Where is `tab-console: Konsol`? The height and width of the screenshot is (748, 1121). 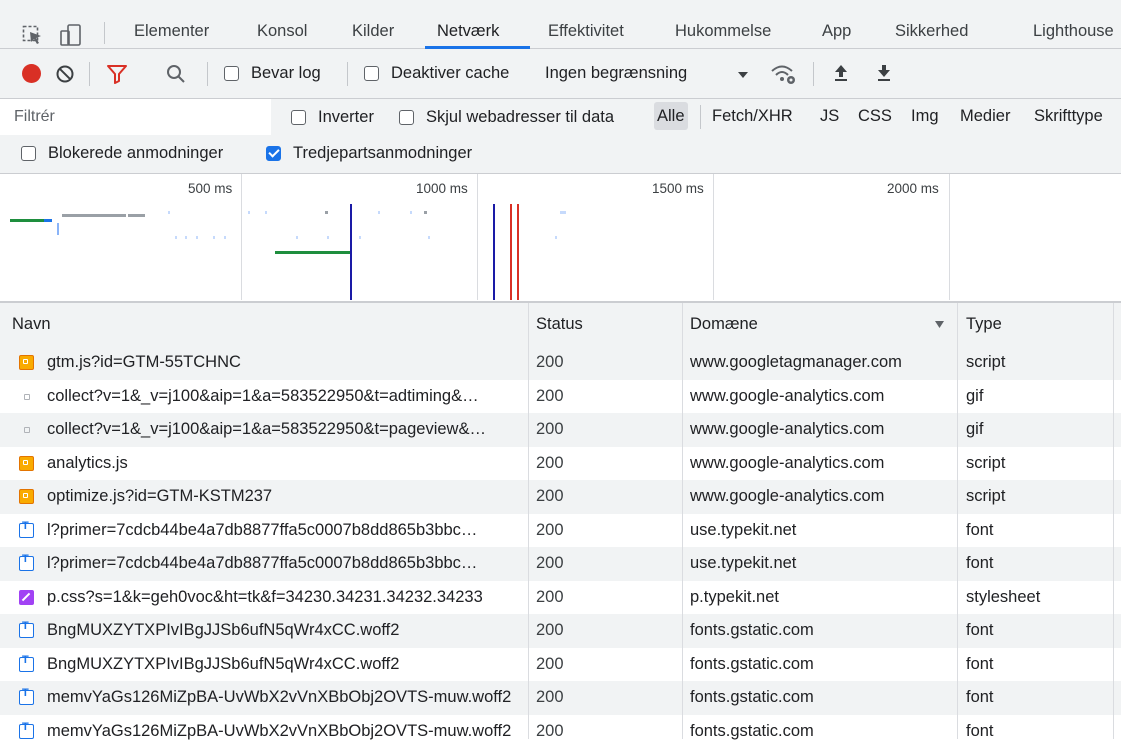 tab-console: Konsol is located at coordinates (282, 31).